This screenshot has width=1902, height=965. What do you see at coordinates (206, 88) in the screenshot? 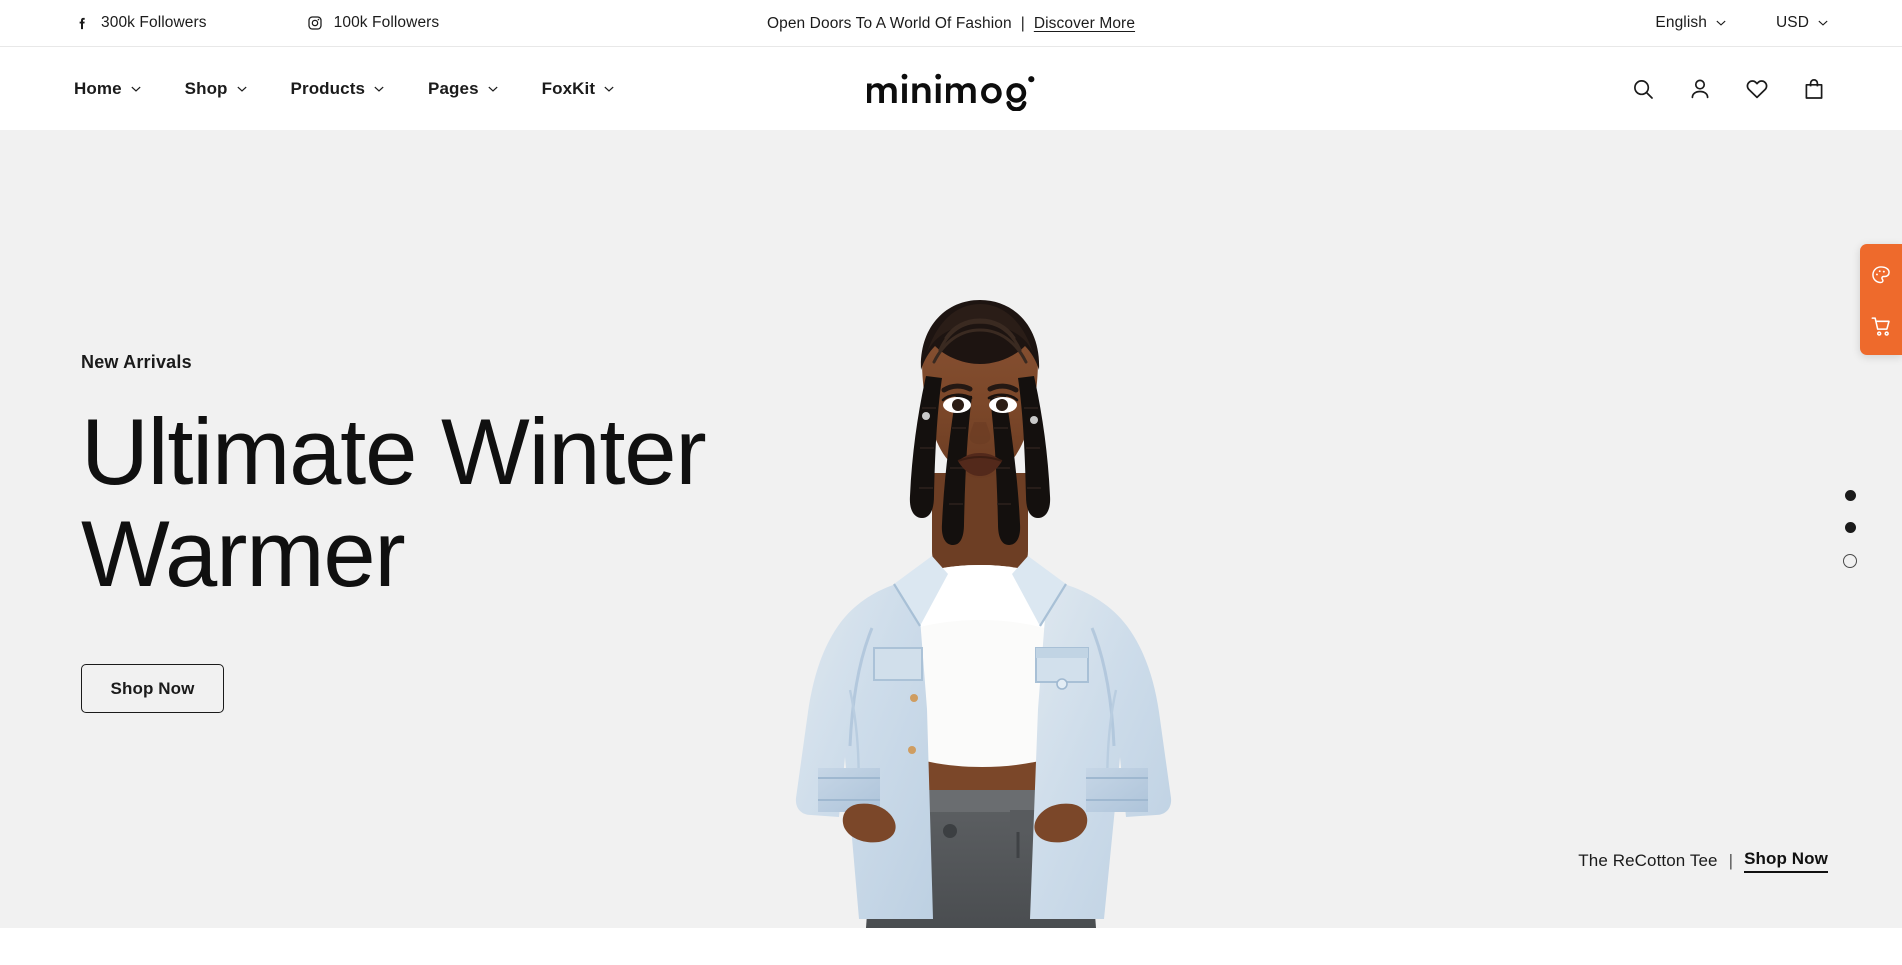
I see `nav-item-shop-label: Shop` at bounding box center [206, 88].